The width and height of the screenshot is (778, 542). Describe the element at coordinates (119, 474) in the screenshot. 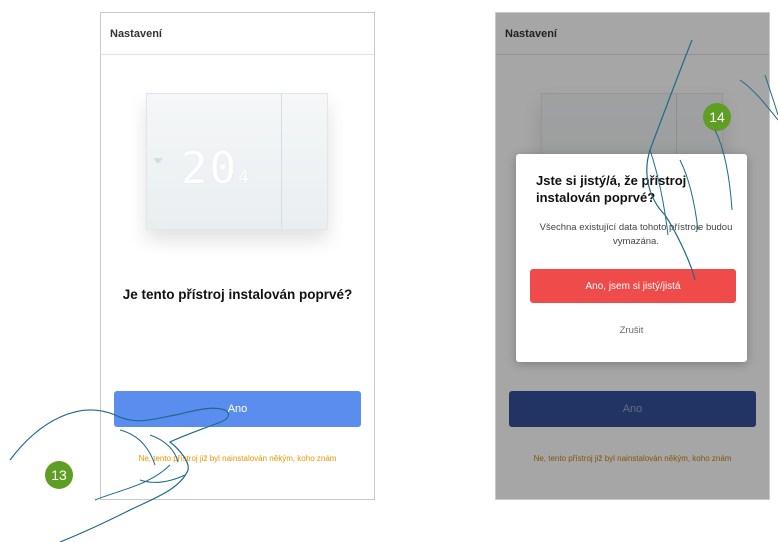

I see `pointing-hand-left-icon` at that location.